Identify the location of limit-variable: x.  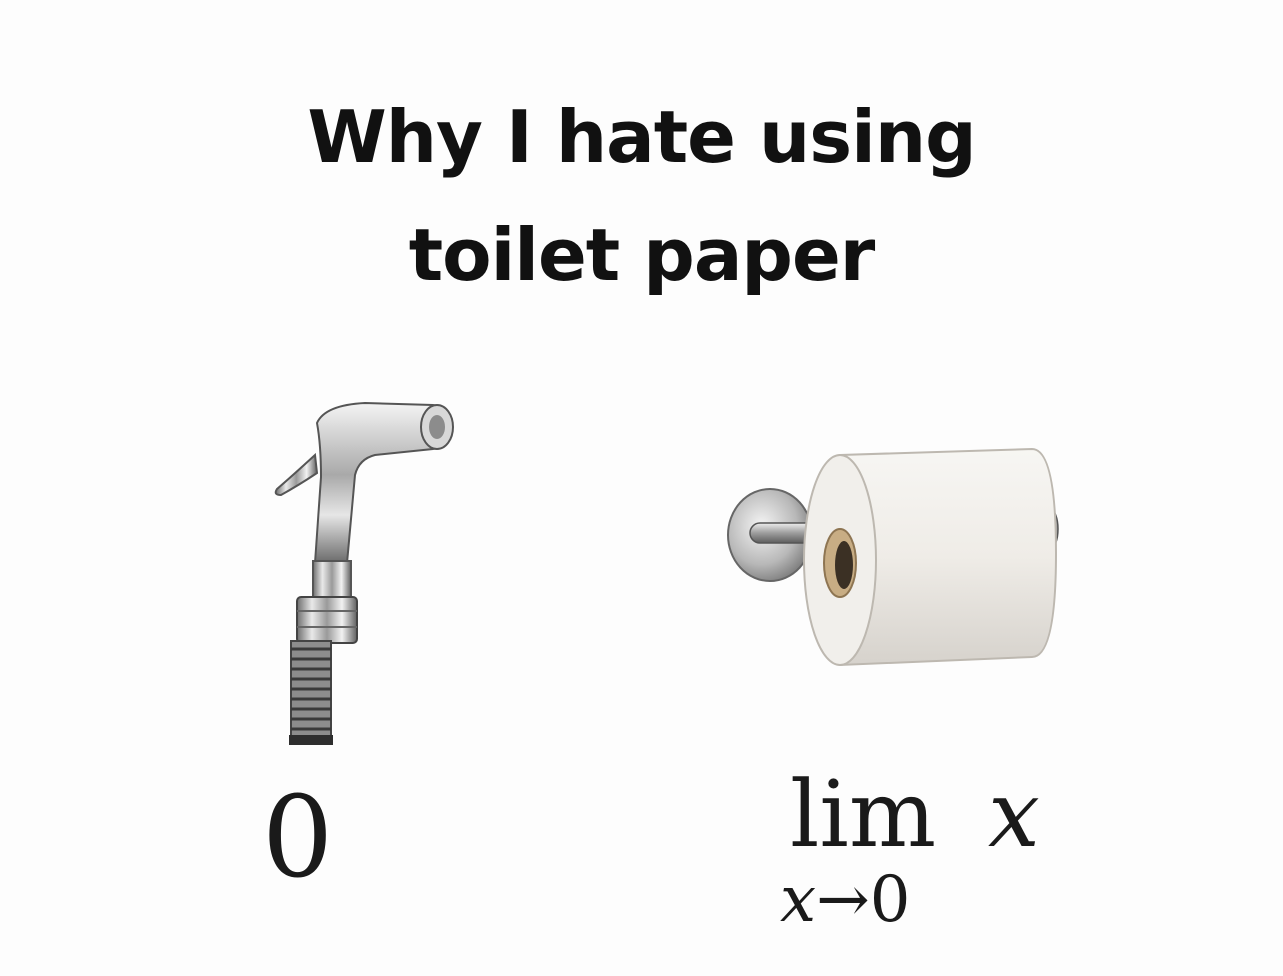
(1014, 814).